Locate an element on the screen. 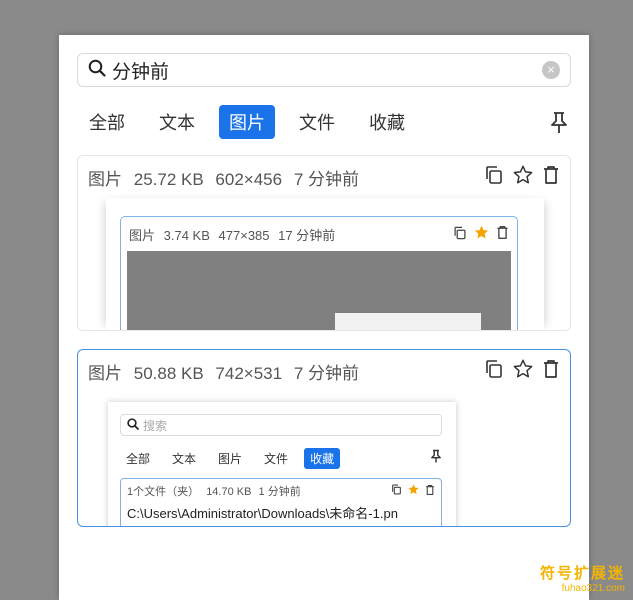  tab-all: 全部 is located at coordinates (107, 122).